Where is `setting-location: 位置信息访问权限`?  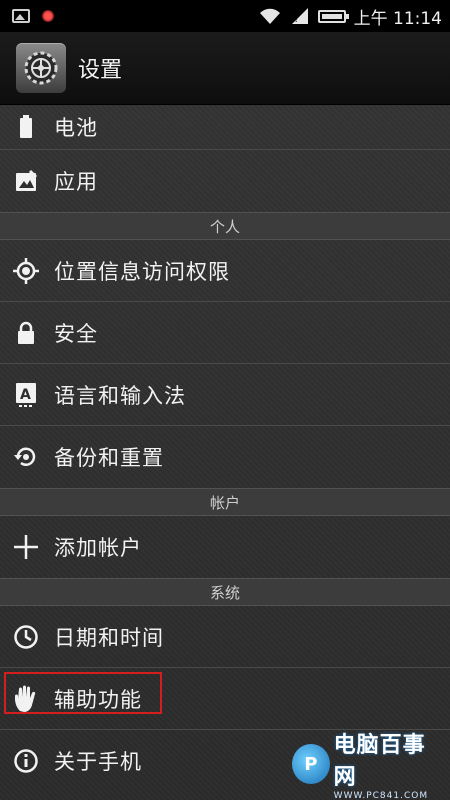 setting-location: 位置信息访问权限 is located at coordinates (225, 271).